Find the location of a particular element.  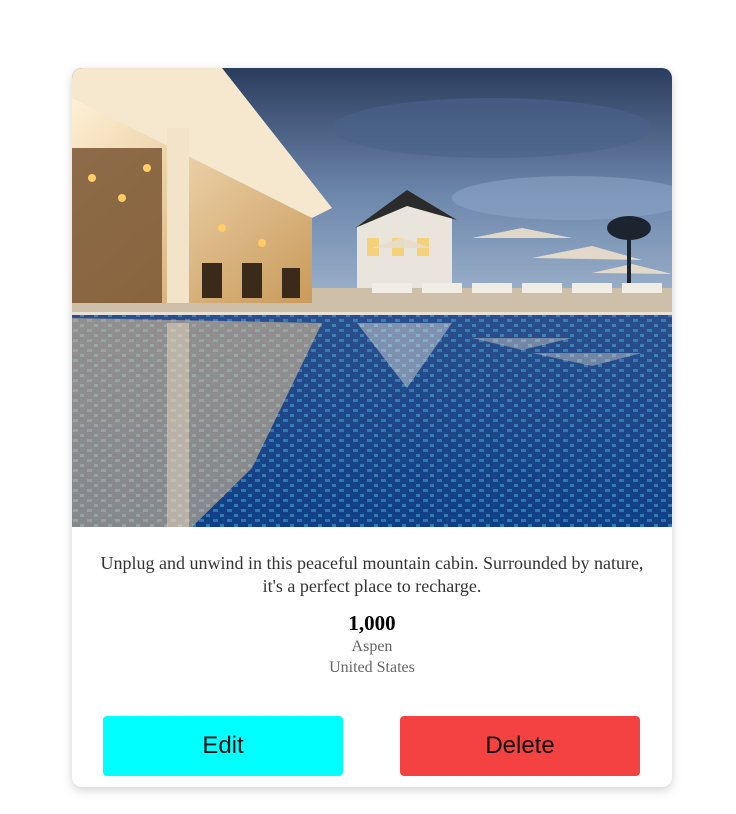

listing-city: Aspen is located at coordinates (372, 646).